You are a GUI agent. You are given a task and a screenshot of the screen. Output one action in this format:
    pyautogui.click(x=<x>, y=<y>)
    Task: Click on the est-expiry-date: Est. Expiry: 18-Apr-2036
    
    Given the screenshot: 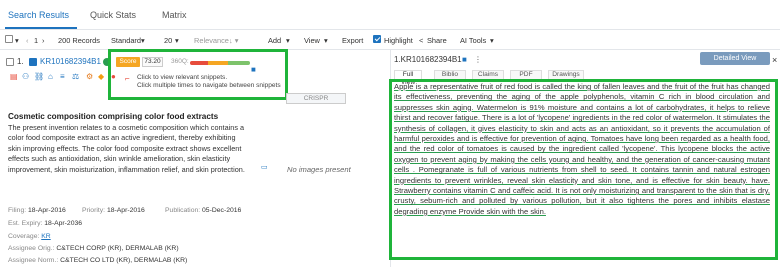 What is the action you would take?
    pyautogui.click(x=45, y=223)
    